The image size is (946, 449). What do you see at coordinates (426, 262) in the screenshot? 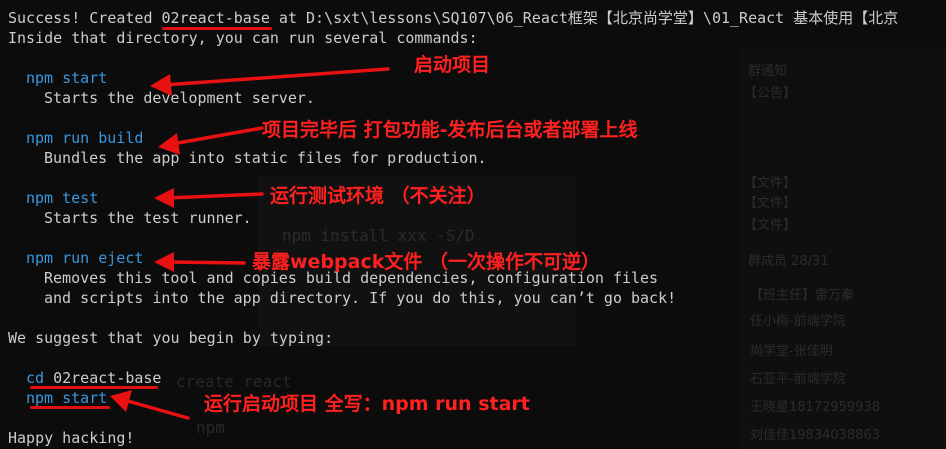
I see `annotation-eject: 暴露webpack文件 （一次操作不可逆）` at bounding box center [426, 262].